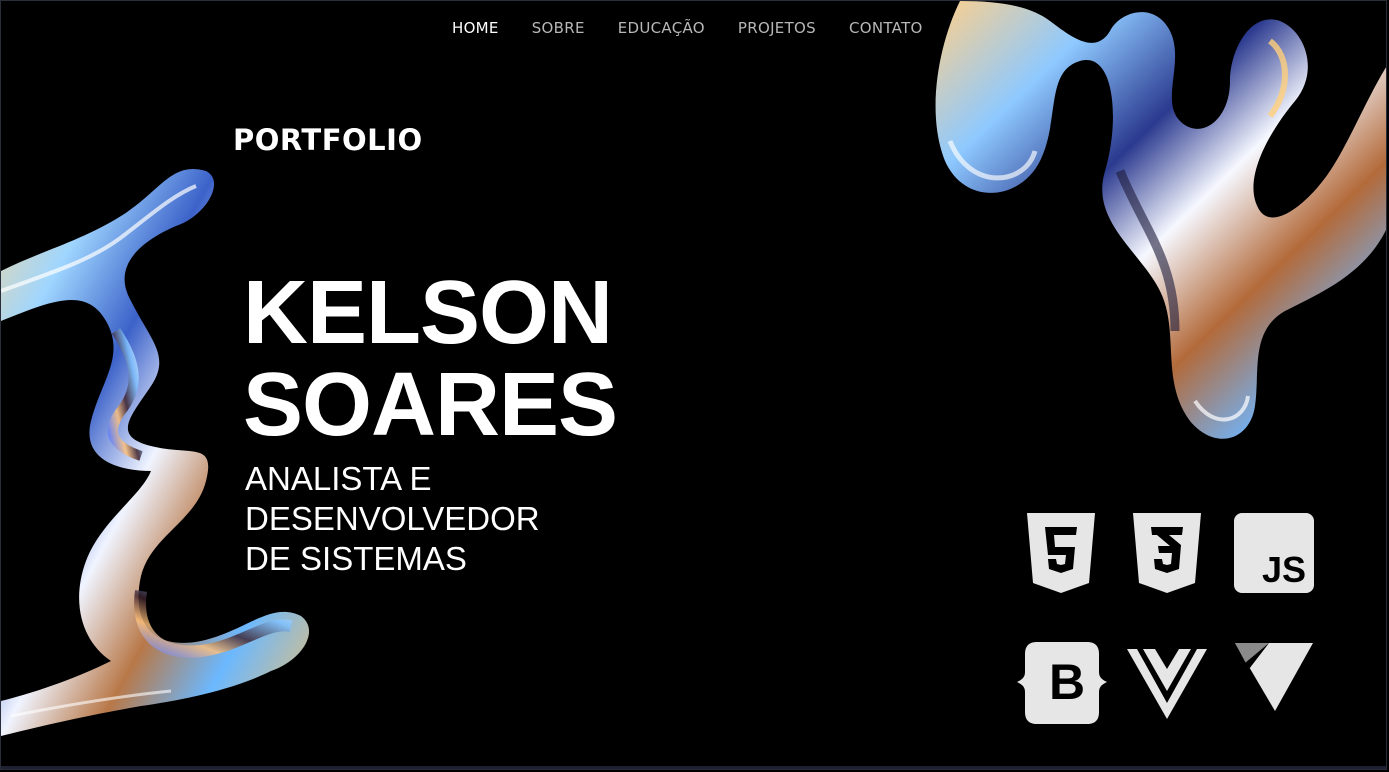  What do you see at coordinates (1061, 553) in the screenshot?
I see `html5-icon` at bounding box center [1061, 553].